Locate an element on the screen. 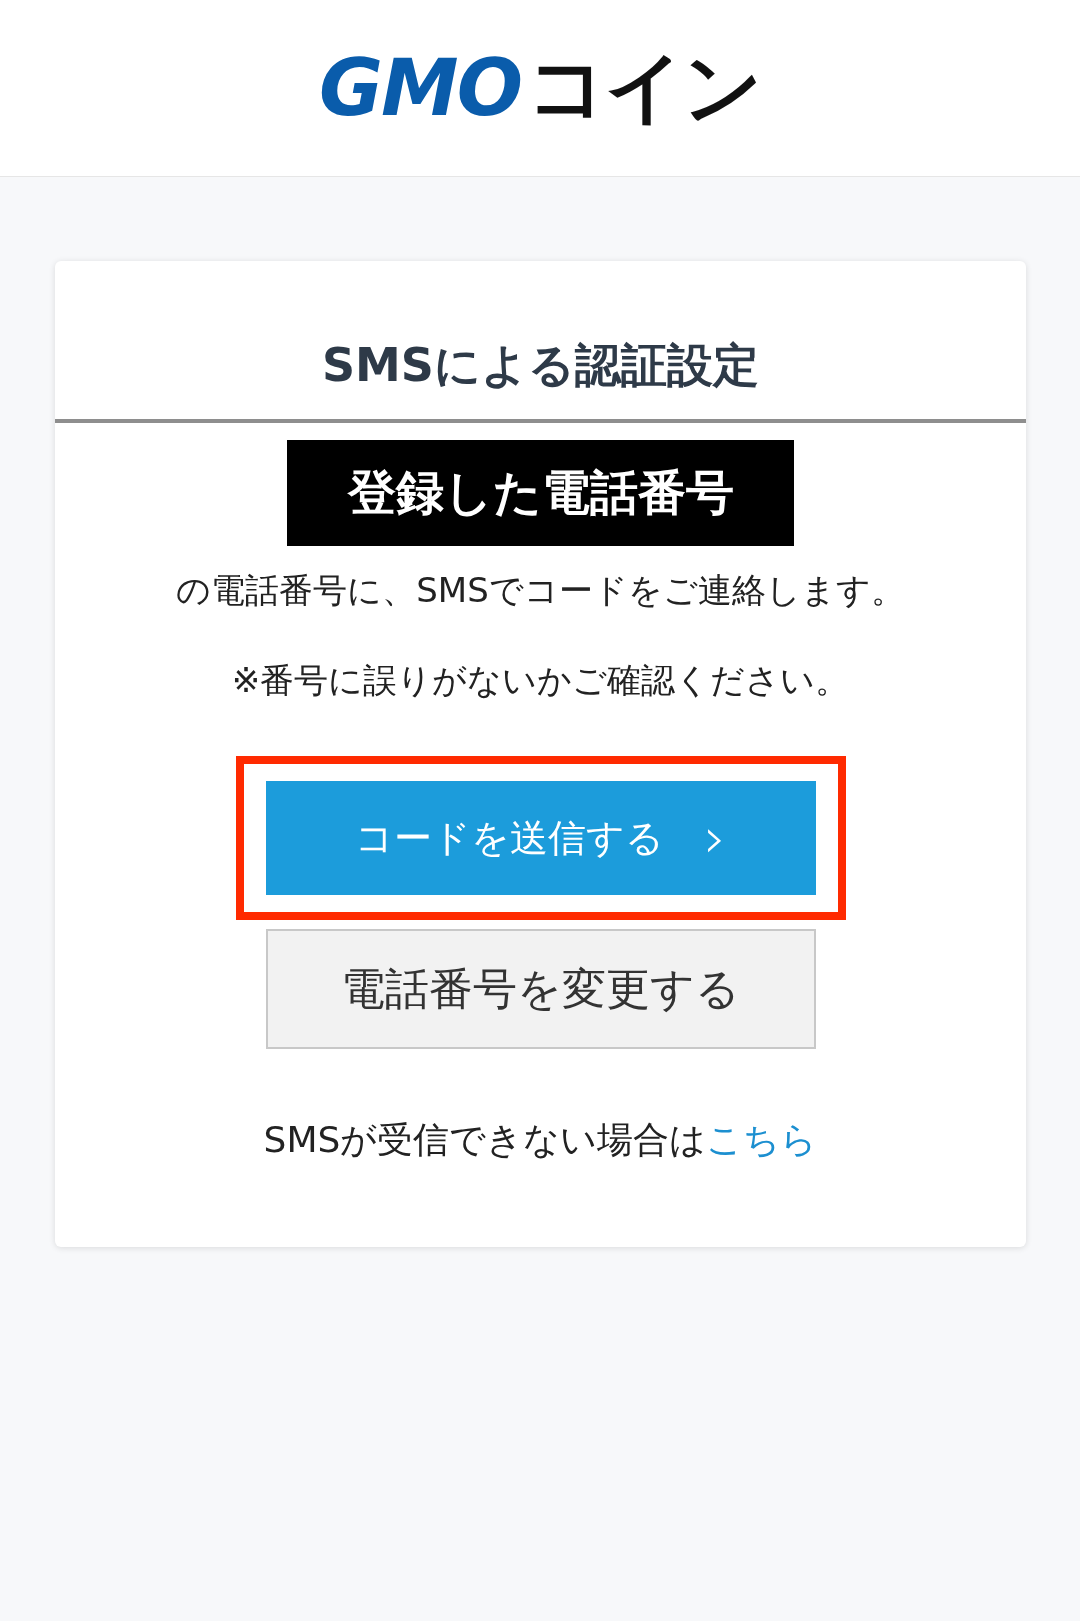  note-text: ※番号に誤りがないかご確認ください。 is located at coordinates (540, 680).